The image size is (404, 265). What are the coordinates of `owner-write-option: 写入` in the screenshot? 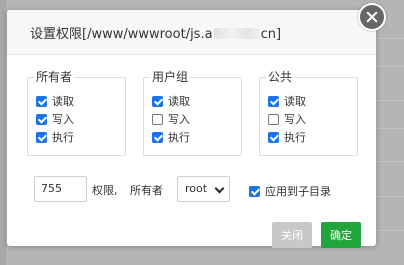 It's located at (55, 119).